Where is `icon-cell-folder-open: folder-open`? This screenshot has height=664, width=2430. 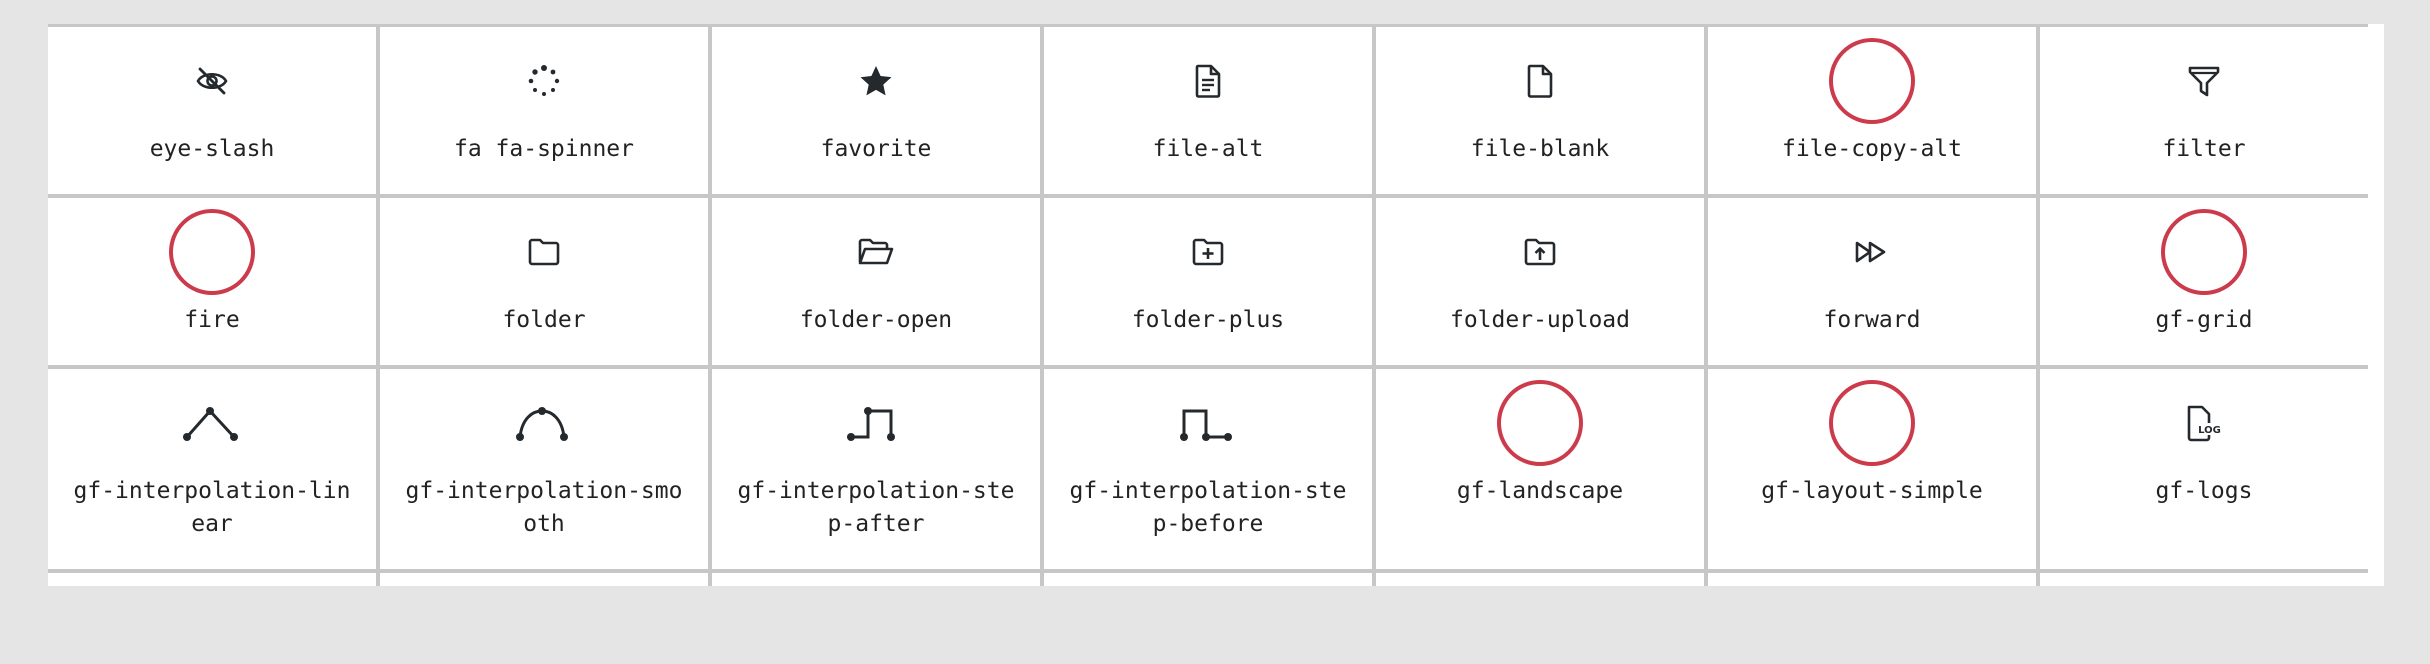
icon-cell-folder-open: folder-open is located at coordinates (876, 281).